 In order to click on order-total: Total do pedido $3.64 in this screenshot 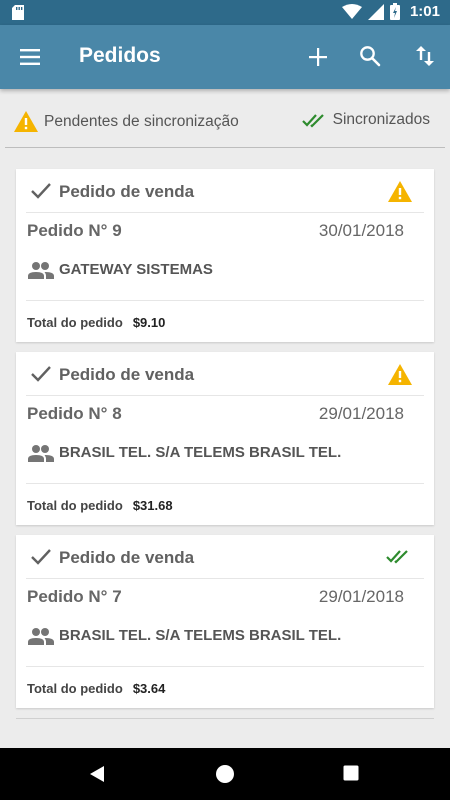, I will do `click(96, 688)`.